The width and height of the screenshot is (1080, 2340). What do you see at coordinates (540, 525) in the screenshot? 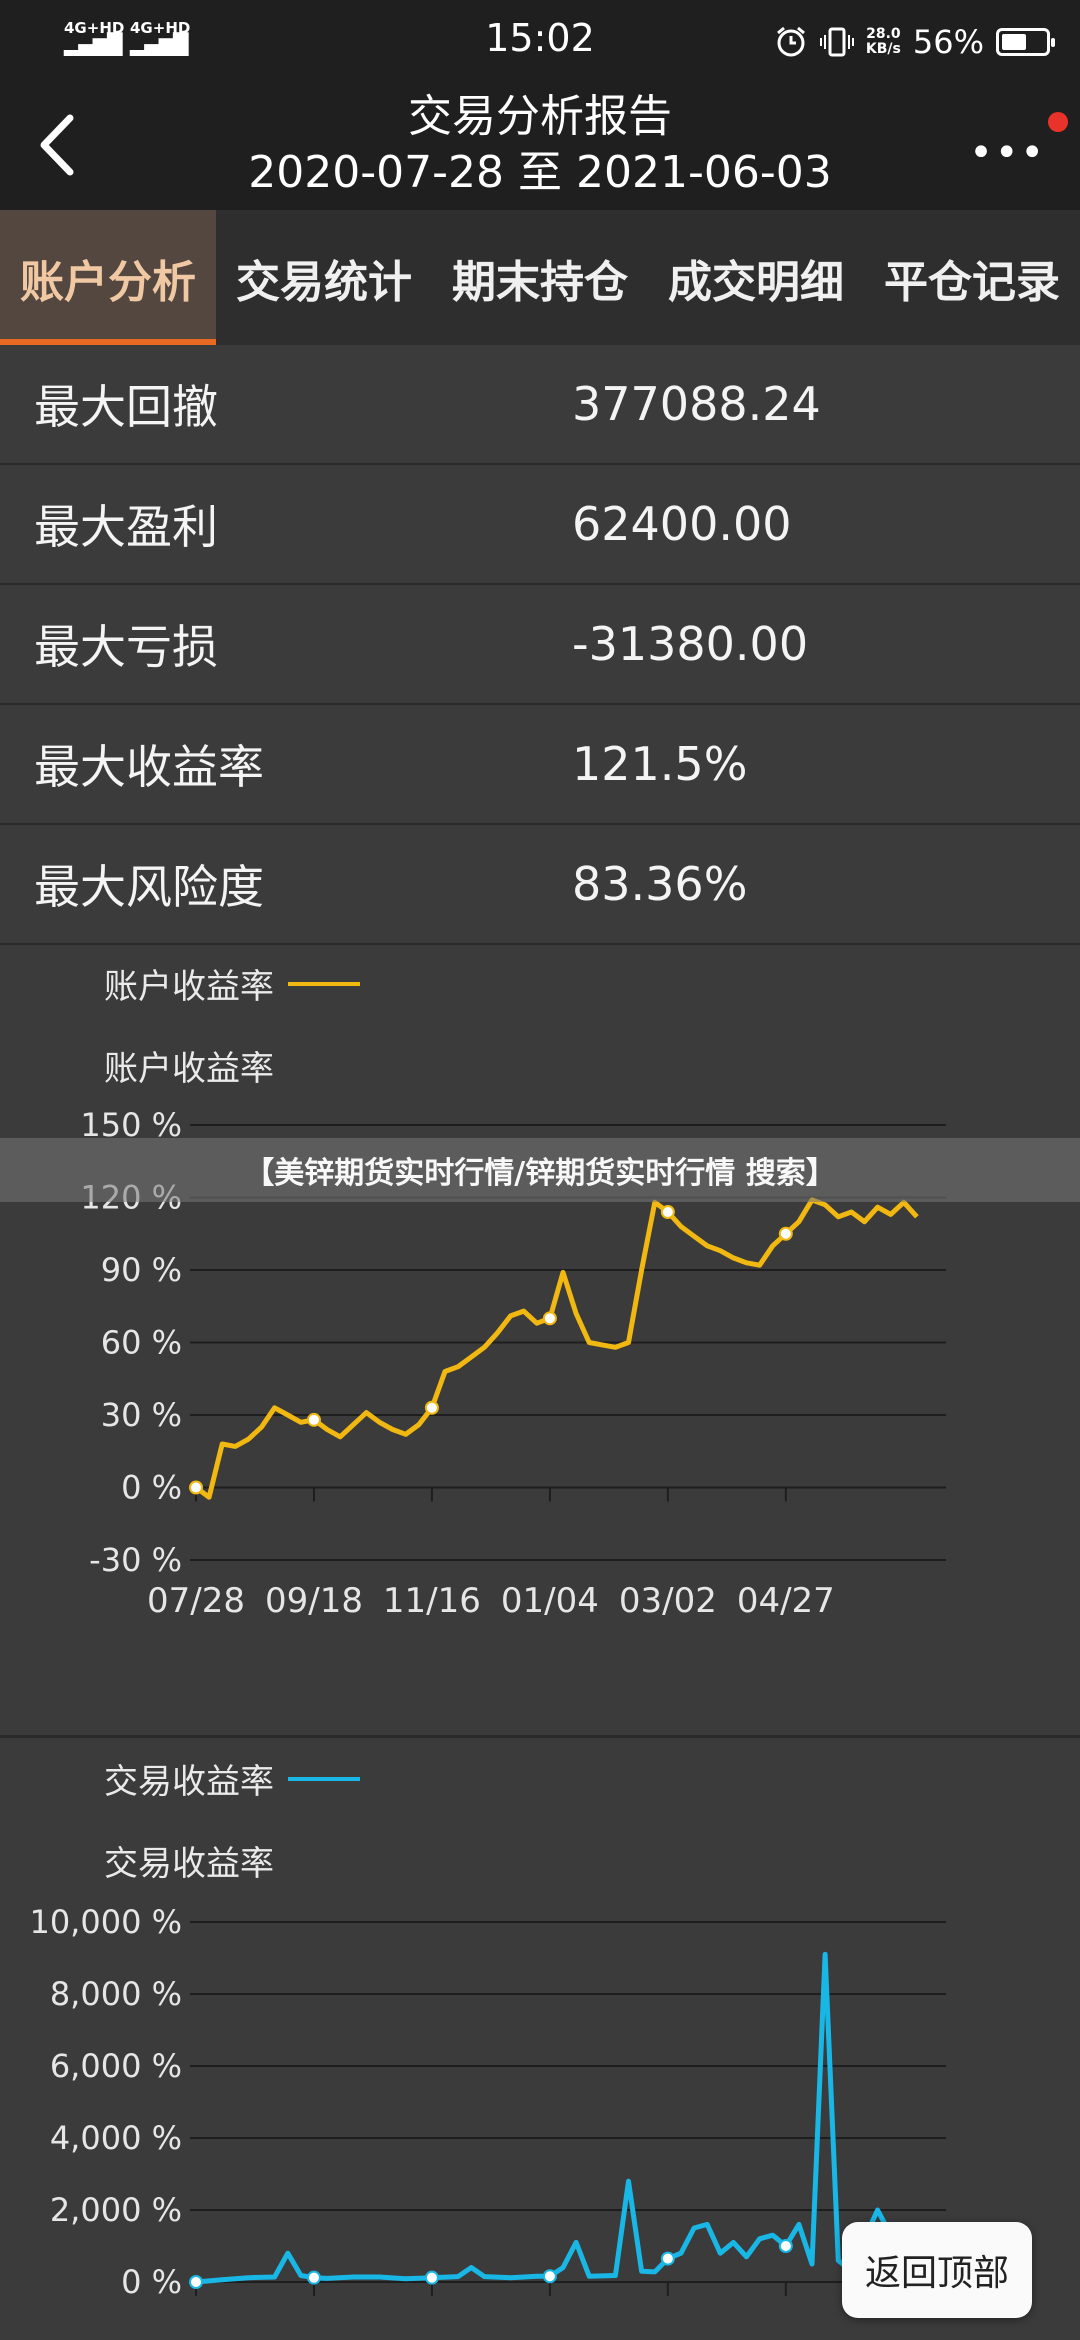
I see `stat-row-max-profit: 最大盈利 62400.00` at bounding box center [540, 525].